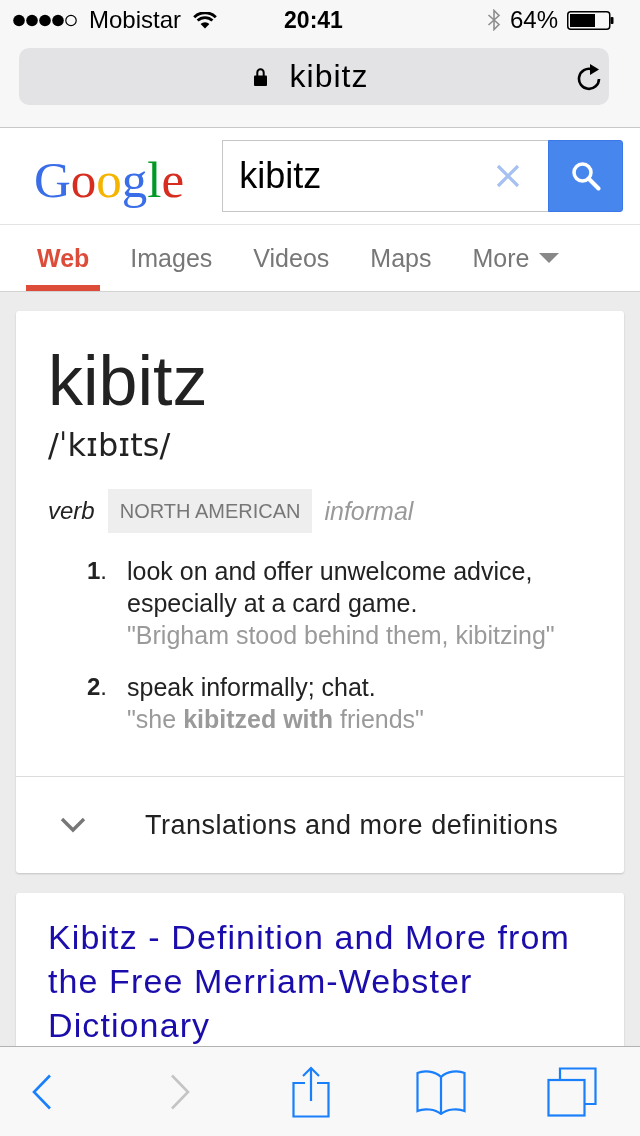  What do you see at coordinates (320, 824) in the screenshot?
I see `more-definitions-button: Translations and more definitions` at bounding box center [320, 824].